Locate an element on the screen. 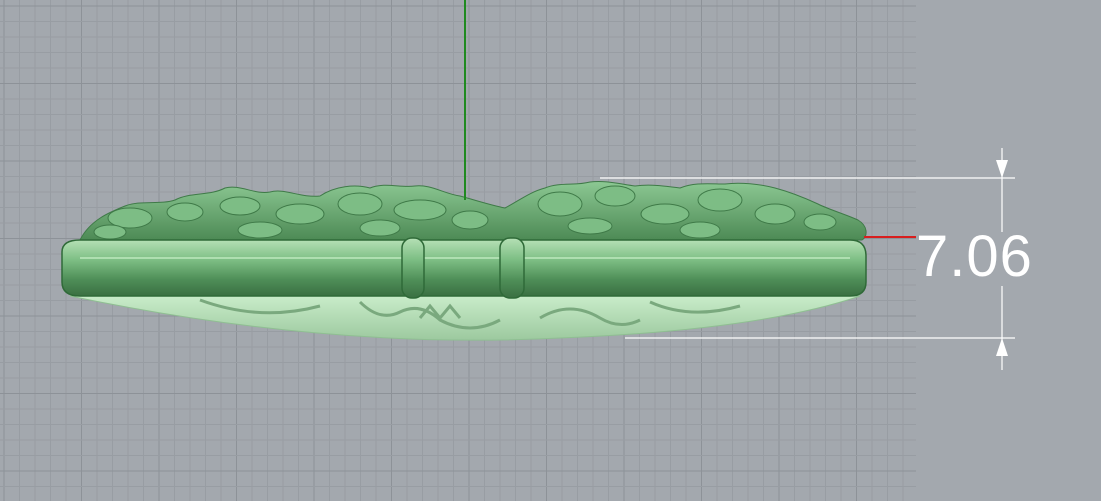 This screenshot has width=1101, height=501. rim-tube is located at coordinates (464, 268).